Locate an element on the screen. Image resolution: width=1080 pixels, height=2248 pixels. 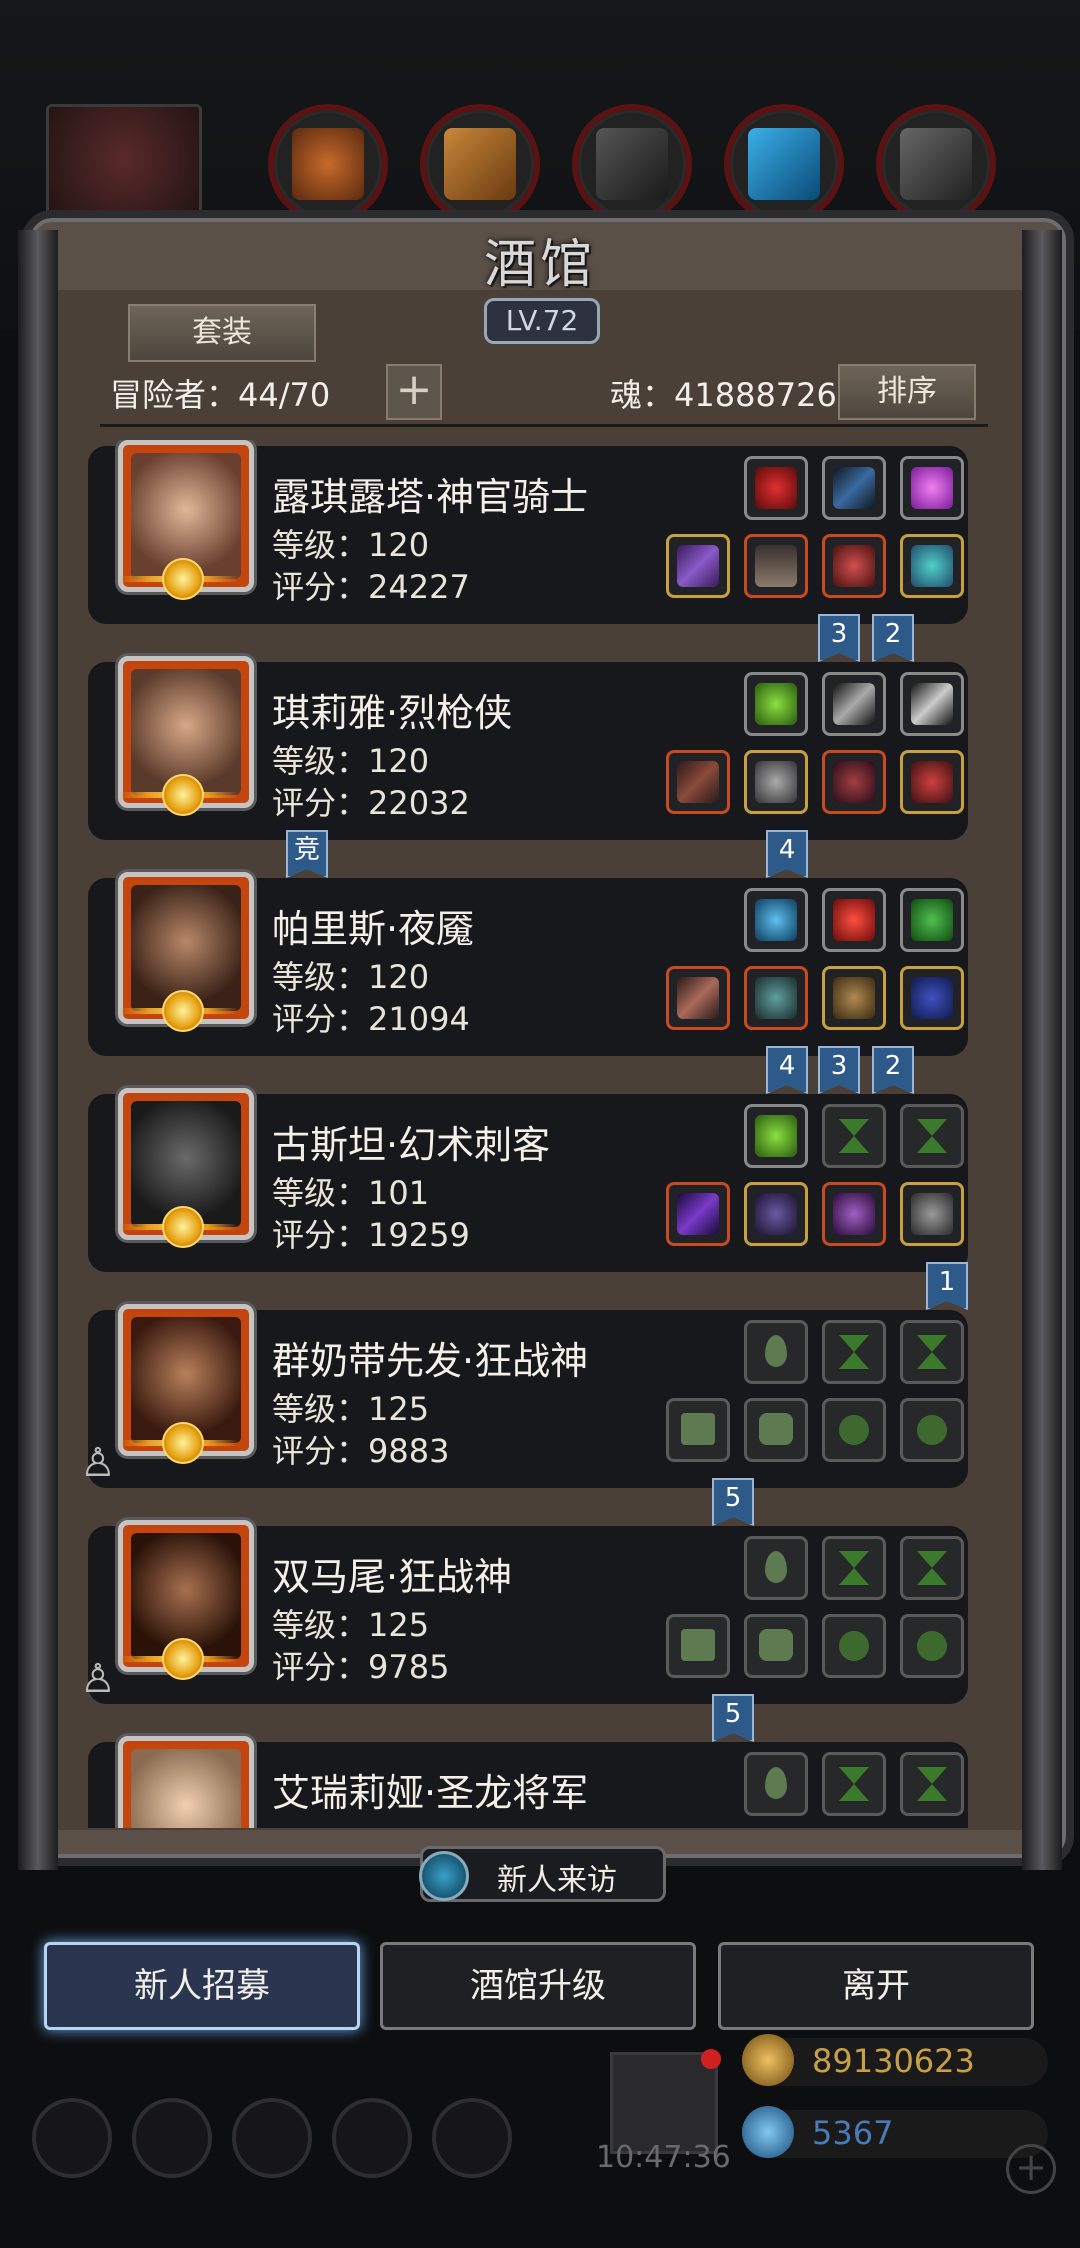
hero-score: 评分：19259 is located at coordinates (371, 1235).